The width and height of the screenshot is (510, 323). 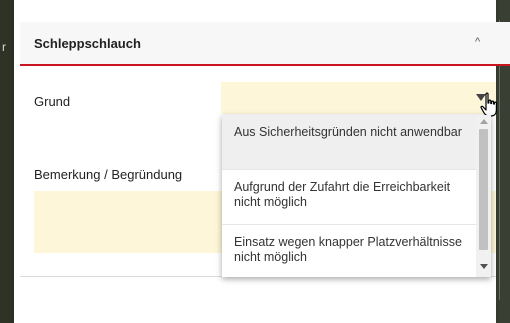 What do you see at coordinates (358, 98) in the screenshot?
I see `grund-select` at bounding box center [358, 98].